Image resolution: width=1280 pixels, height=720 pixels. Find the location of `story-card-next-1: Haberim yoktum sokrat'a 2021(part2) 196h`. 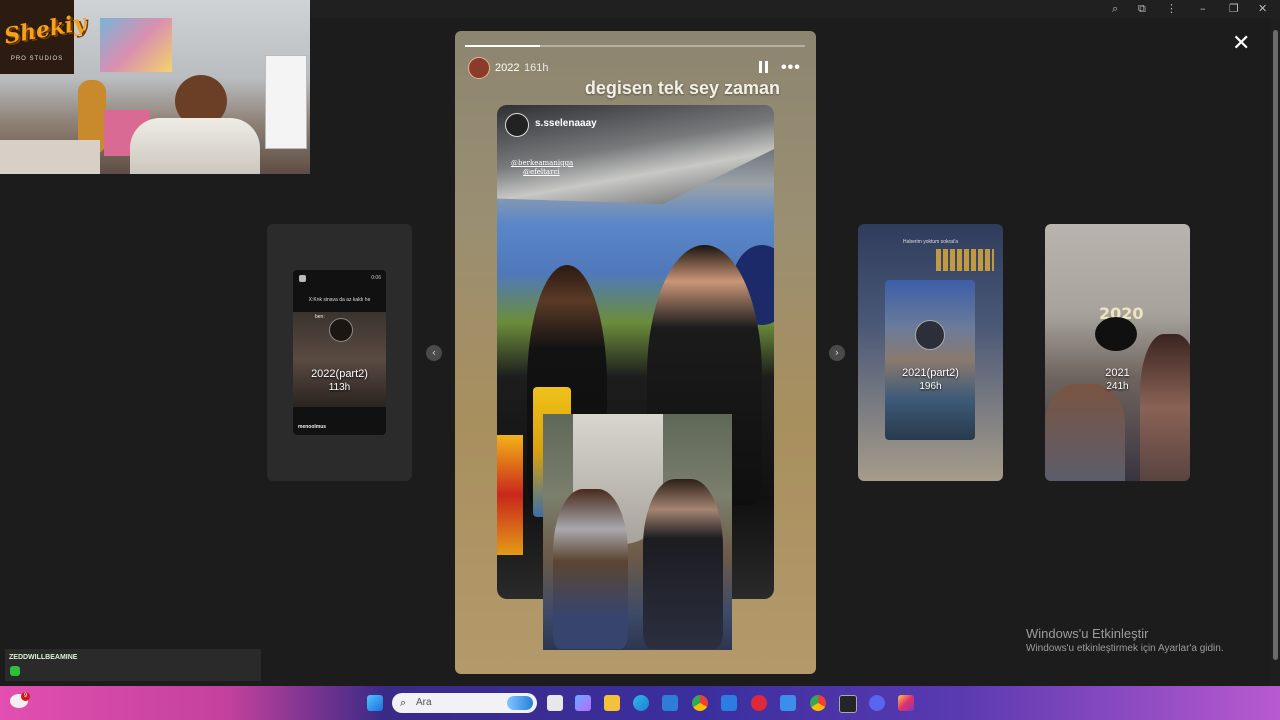

story-card-next-1: Haberim yoktum sokrat'a 2021(part2) 196h is located at coordinates (930, 352).